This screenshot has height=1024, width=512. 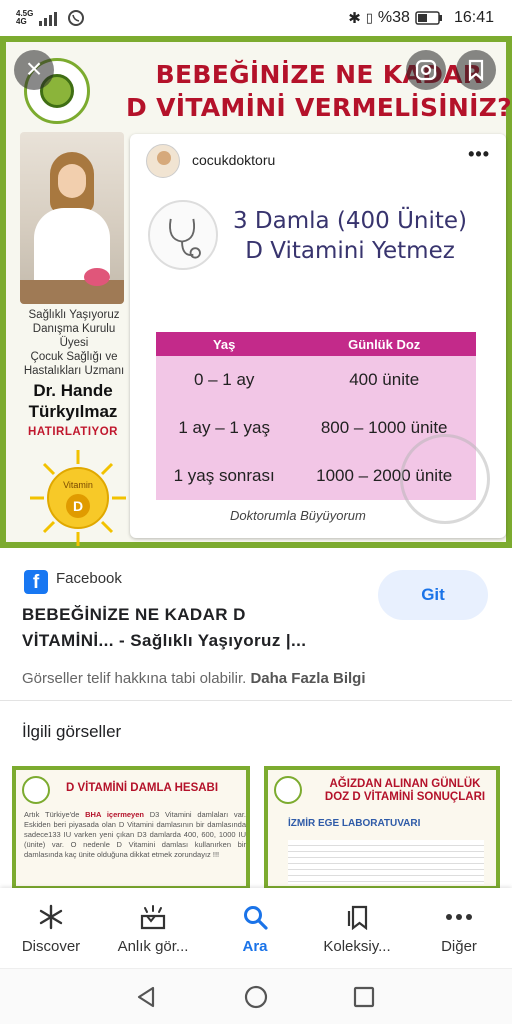 What do you see at coordinates (72, 218) in the screenshot?
I see `doctor-photo` at bounding box center [72, 218].